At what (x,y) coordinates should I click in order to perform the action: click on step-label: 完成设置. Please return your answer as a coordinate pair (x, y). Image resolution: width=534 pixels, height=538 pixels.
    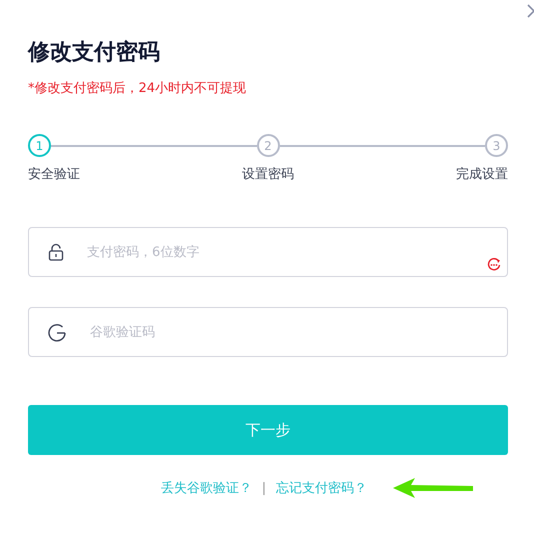
    Looking at the image, I should click on (482, 174).